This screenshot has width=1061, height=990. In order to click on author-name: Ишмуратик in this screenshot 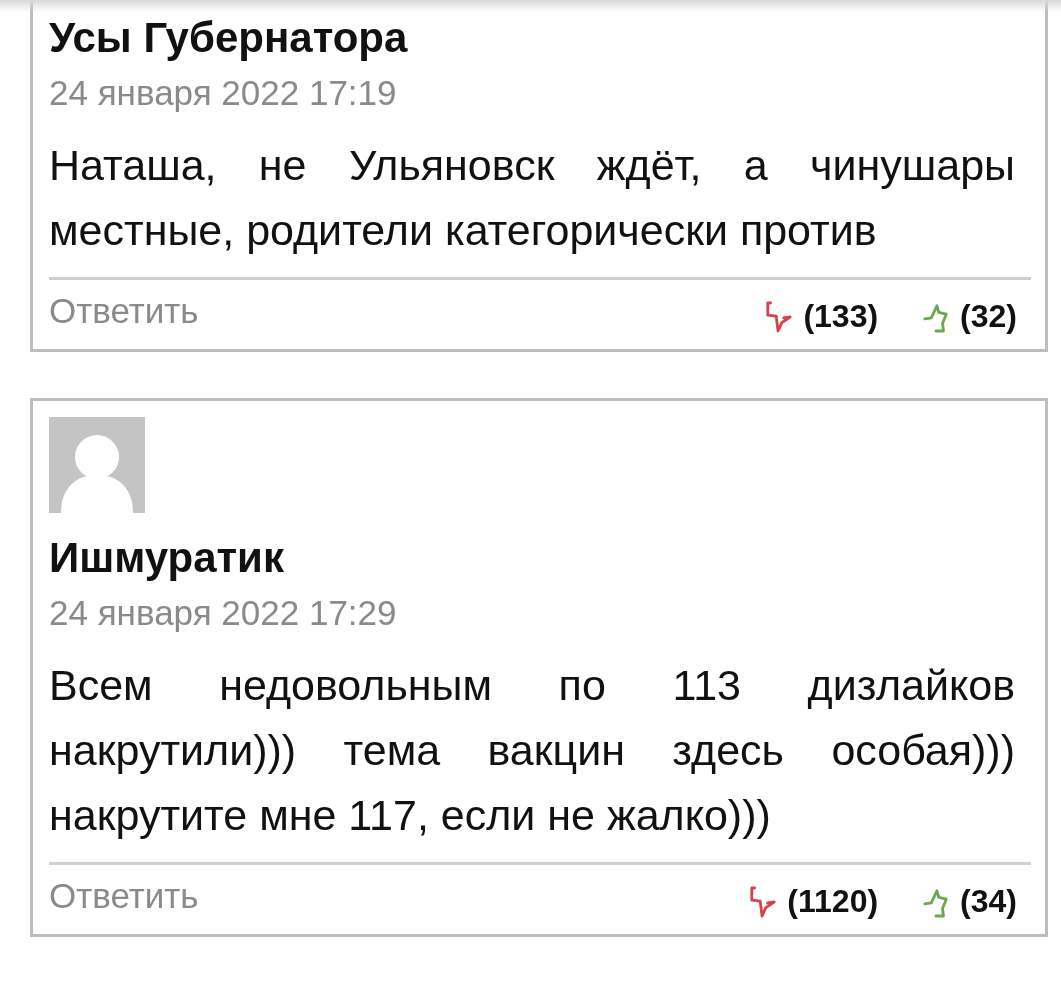, I will do `click(167, 558)`.